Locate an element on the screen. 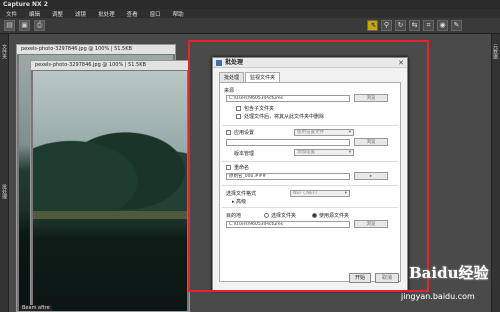 The width and height of the screenshot is (500, 312). metadata-tab: 元数据 is located at coordinates (495, 51).